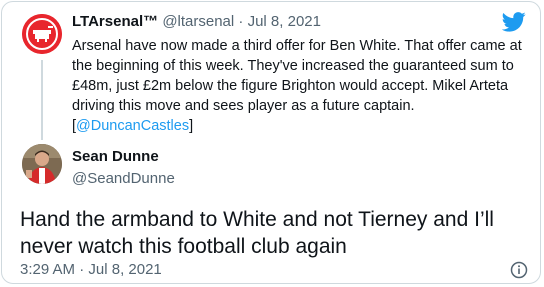  Describe the element at coordinates (123, 178) in the screenshot. I see `author-handle: @SeandDunne` at that location.